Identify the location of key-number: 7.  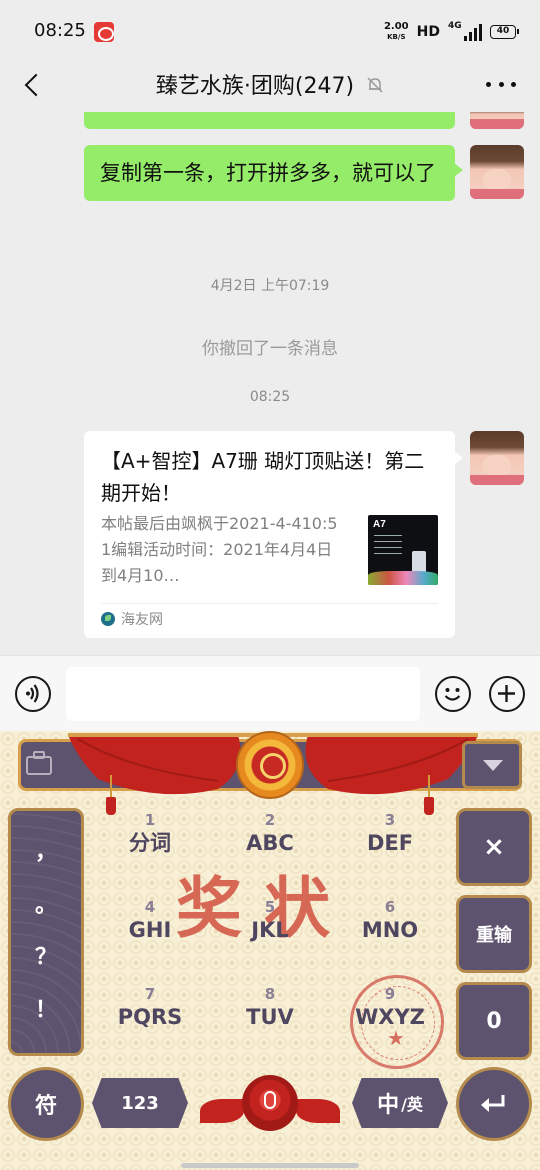
(150, 994).